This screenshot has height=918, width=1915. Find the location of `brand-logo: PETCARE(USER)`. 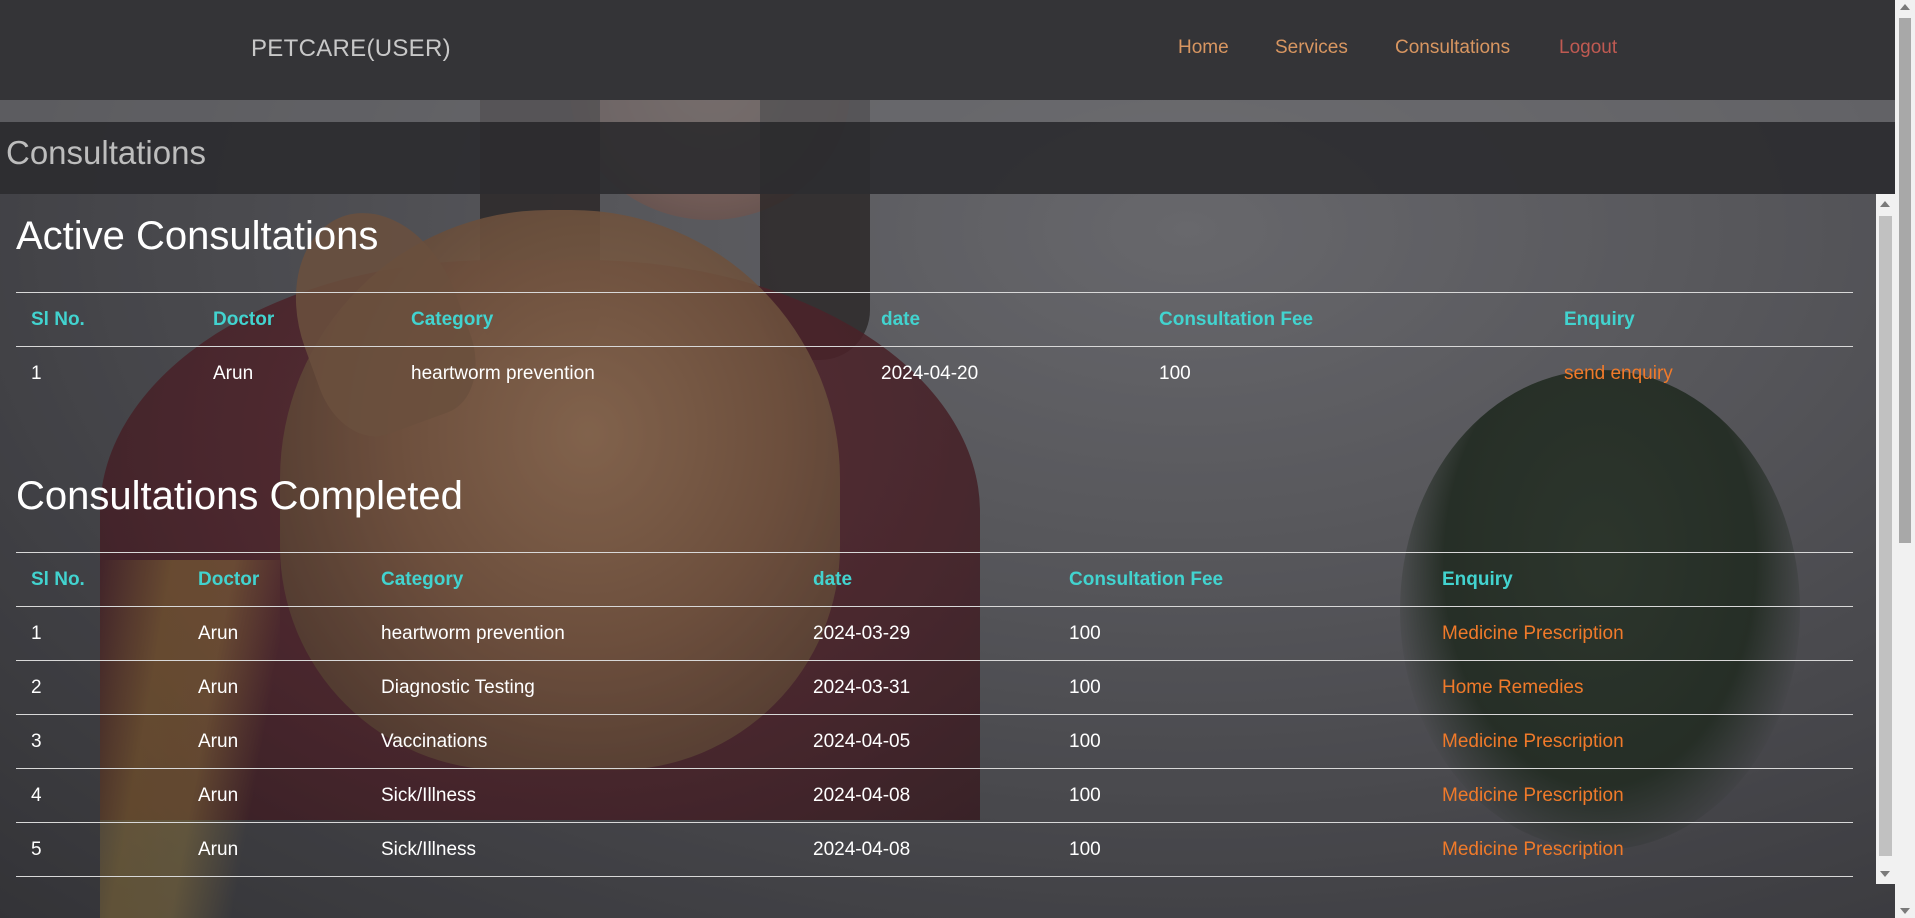

brand-logo: PETCARE(USER) is located at coordinates (351, 49).